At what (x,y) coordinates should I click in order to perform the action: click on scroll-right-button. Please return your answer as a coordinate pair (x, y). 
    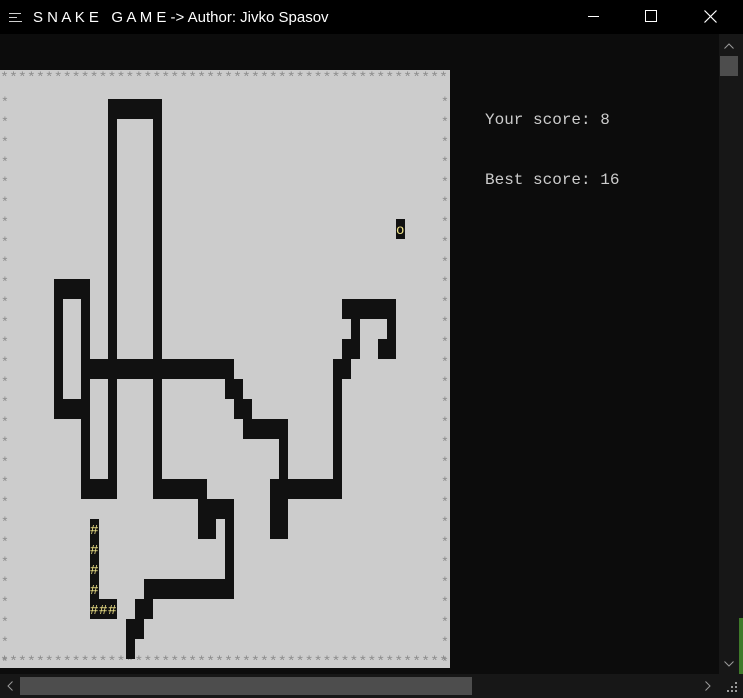
    Looking at the image, I should click on (708, 686).